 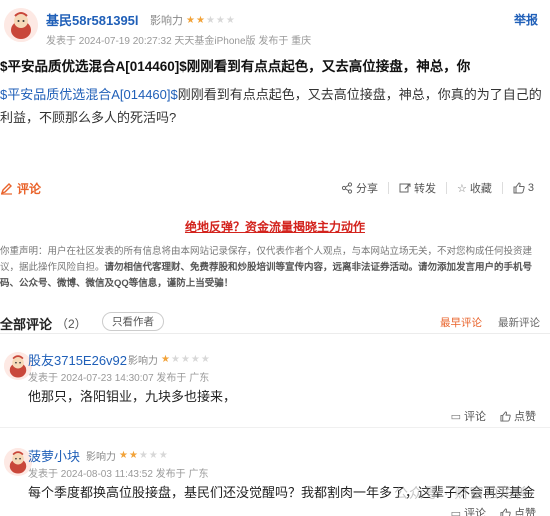 What do you see at coordinates (54, 455) in the screenshot?
I see `commenter-username: 菠萝小块` at bounding box center [54, 455].